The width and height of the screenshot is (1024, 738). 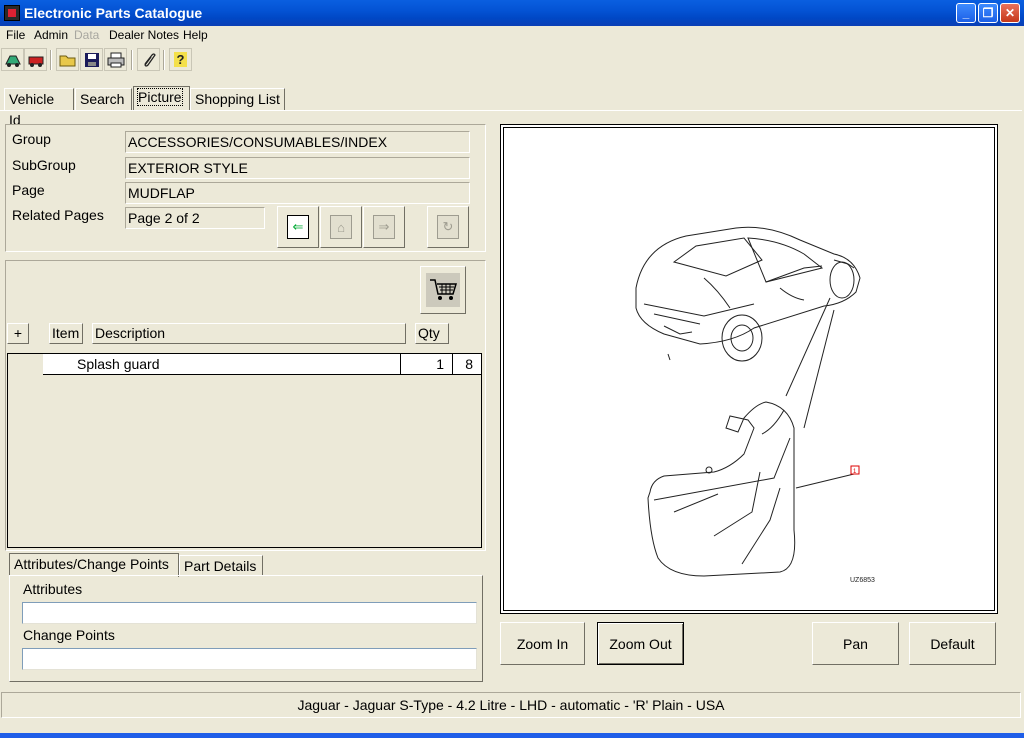 What do you see at coordinates (69, 635) in the screenshot?
I see `change-points-label: Change Points` at bounding box center [69, 635].